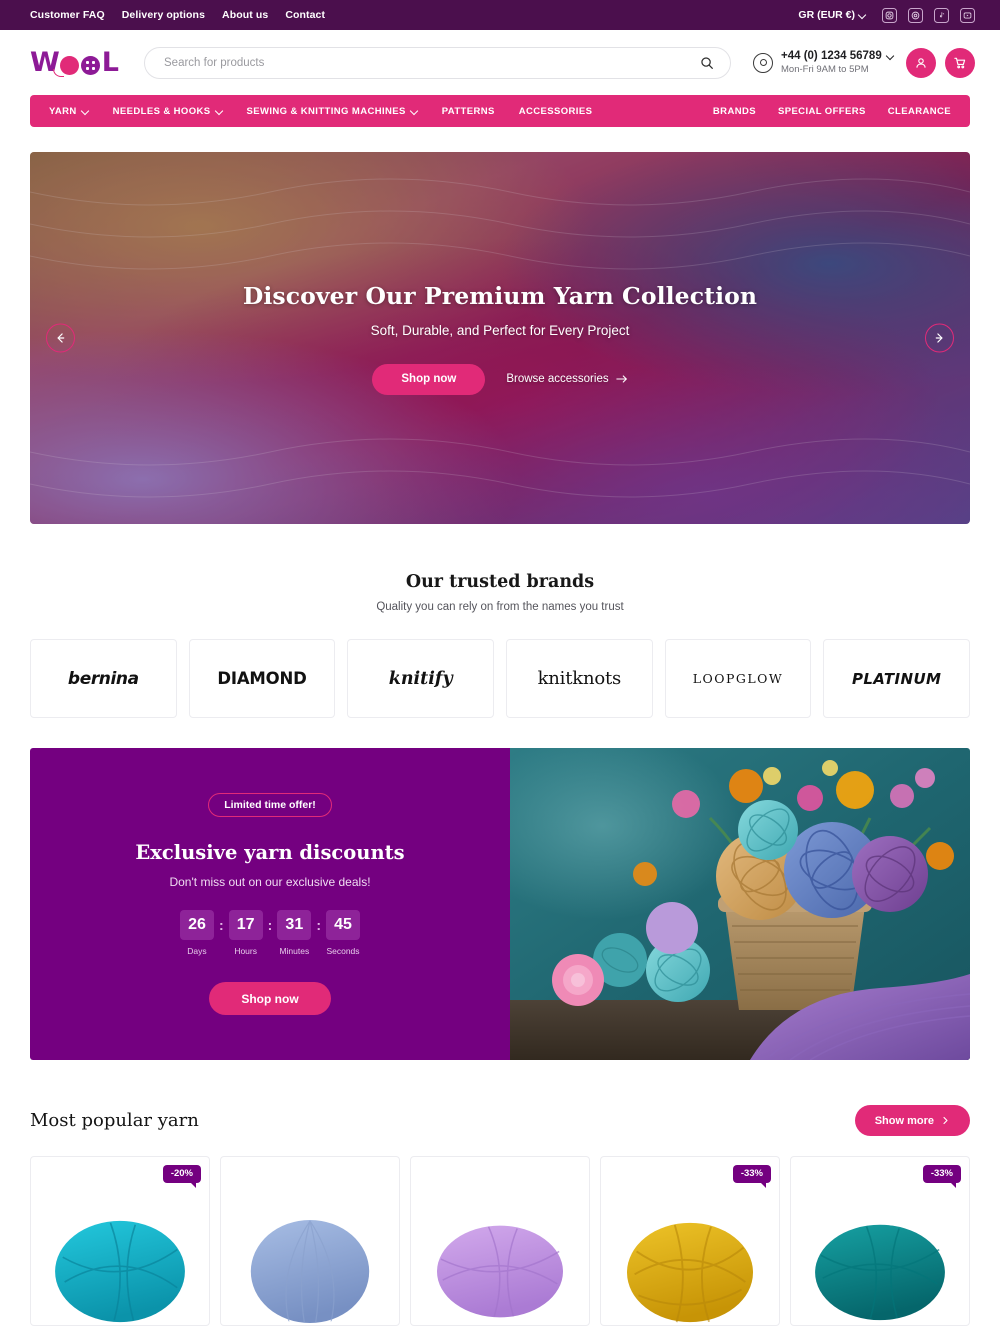 Image resolution: width=1000 pixels, height=1326 pixels. I want to click on nav-item-special-offers: SPECIAL OFFERS, so click(822, 111).